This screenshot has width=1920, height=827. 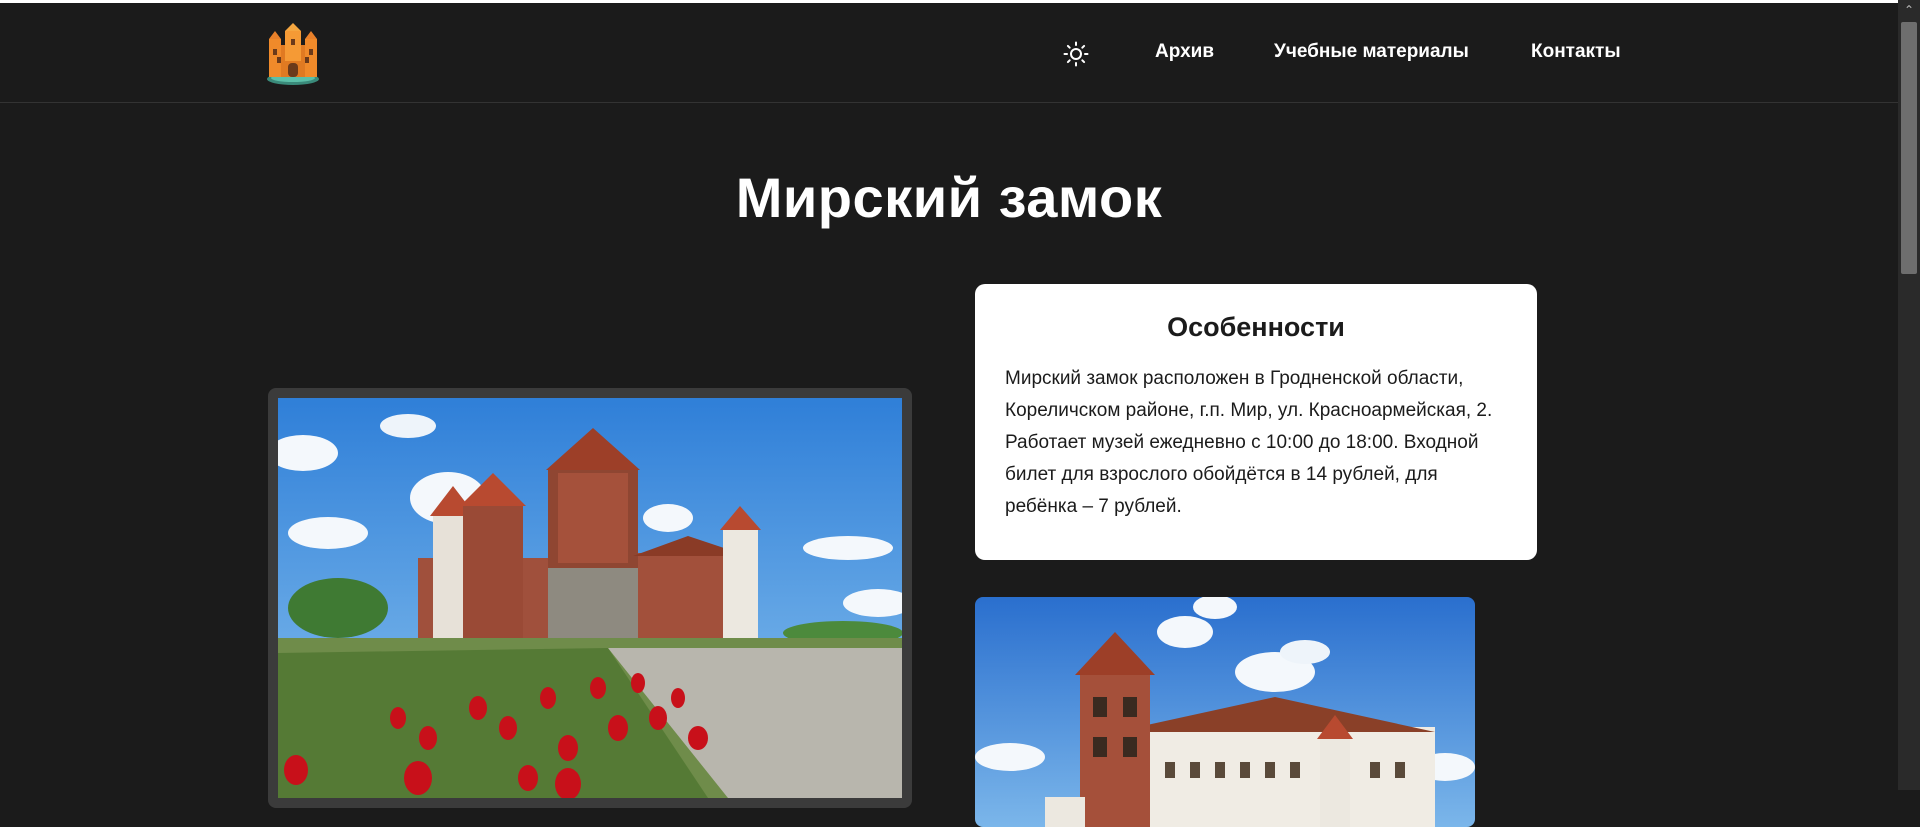 I want to click on nav-contacts-link: Контакты, so click(x=1576, y=52).